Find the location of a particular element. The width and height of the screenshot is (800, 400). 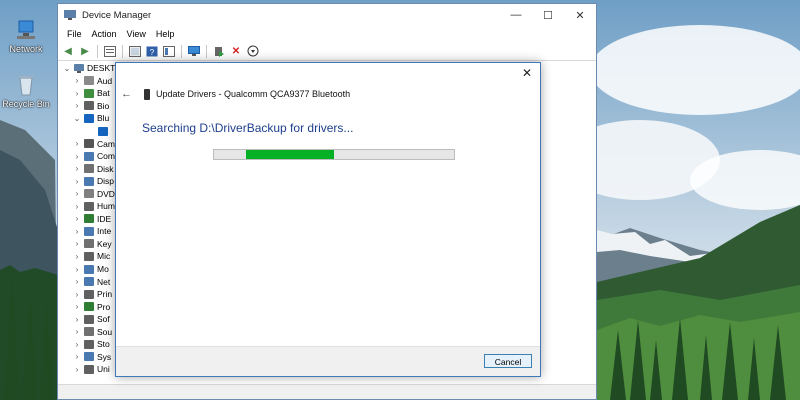

properties-icon is located at coordinates (110, 51).